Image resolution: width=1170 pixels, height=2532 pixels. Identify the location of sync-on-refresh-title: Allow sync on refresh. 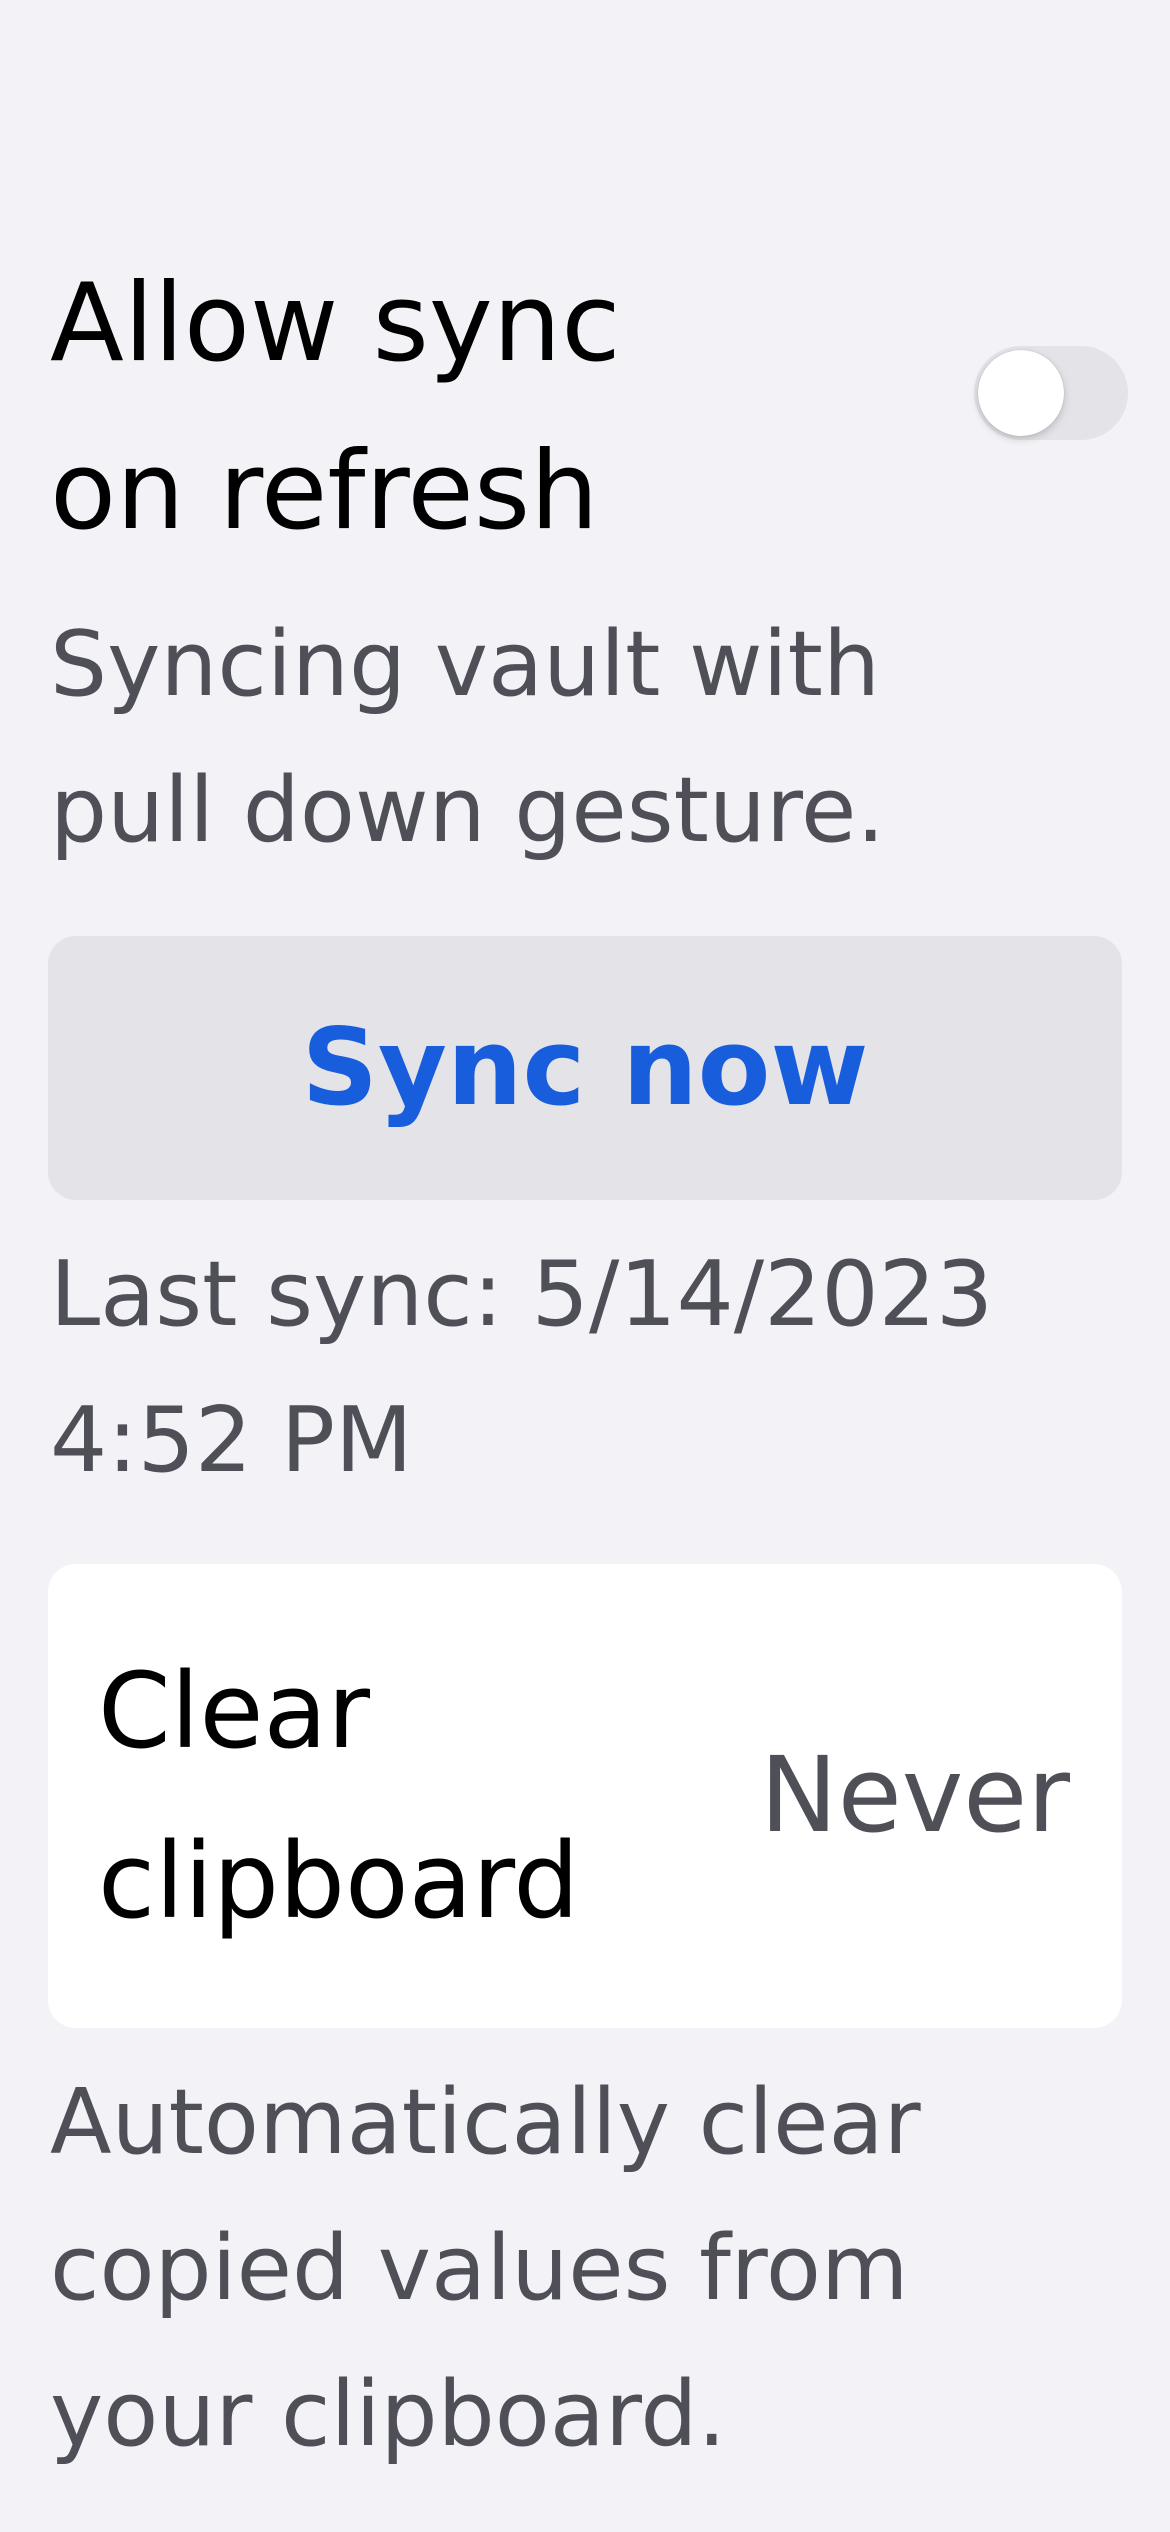
(480, 408).